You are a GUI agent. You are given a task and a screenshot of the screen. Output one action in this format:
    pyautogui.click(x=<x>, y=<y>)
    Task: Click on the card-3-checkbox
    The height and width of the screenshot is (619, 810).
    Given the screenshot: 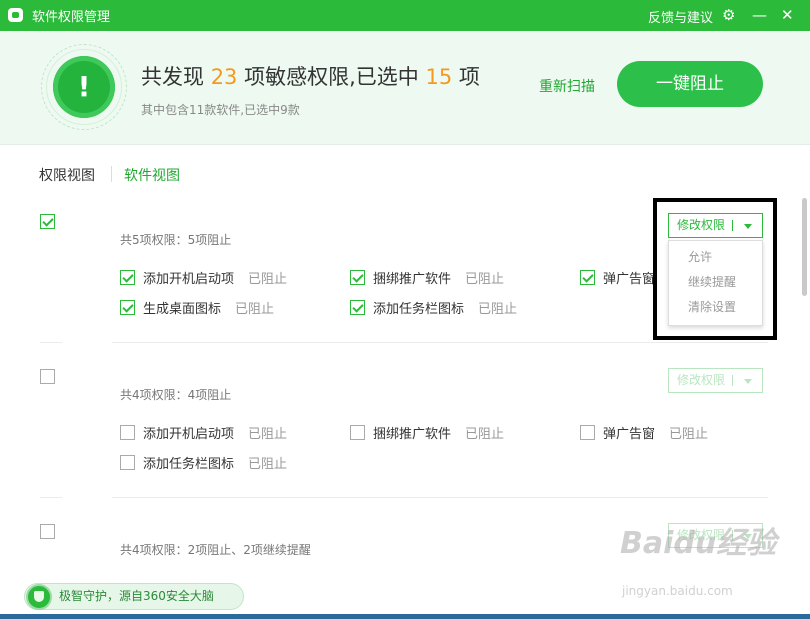 What is the action you would take?
    pyautogui.click(x=47, y=531)
    